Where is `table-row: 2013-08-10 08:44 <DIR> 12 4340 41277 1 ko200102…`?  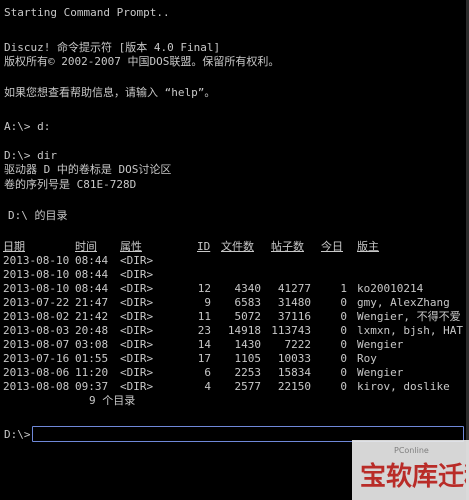 table-row: 2013-08-10 08:44 <DIR> 12 4340 41277 1 ko200102… is located at coordinates (233, 289).